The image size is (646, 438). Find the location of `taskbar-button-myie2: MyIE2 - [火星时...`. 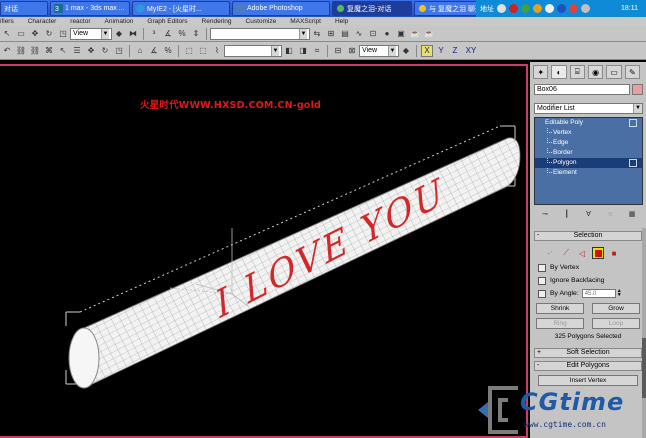

taskbar-button-myie2: MyIE2 - [火星时... is located at coordinates (181, 8).